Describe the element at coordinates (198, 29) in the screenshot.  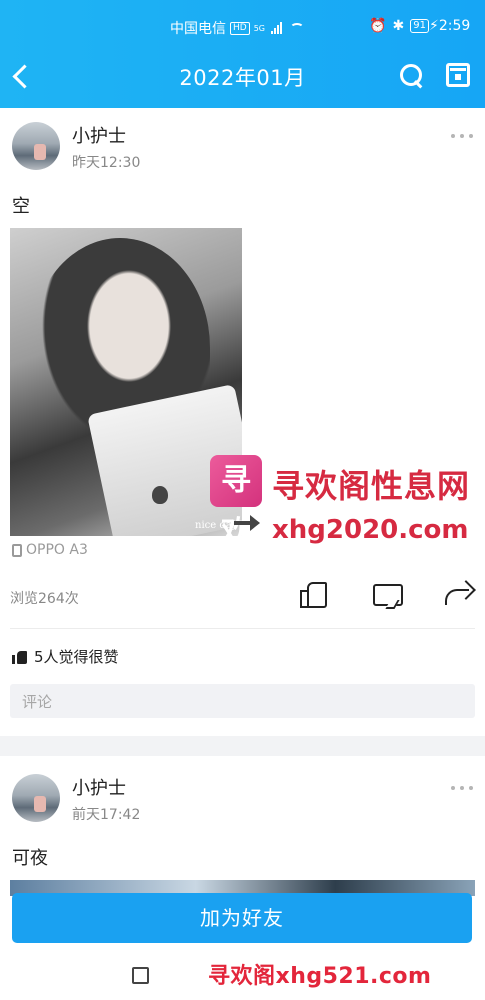
I see `carrier-name: 中国电信` at that location.